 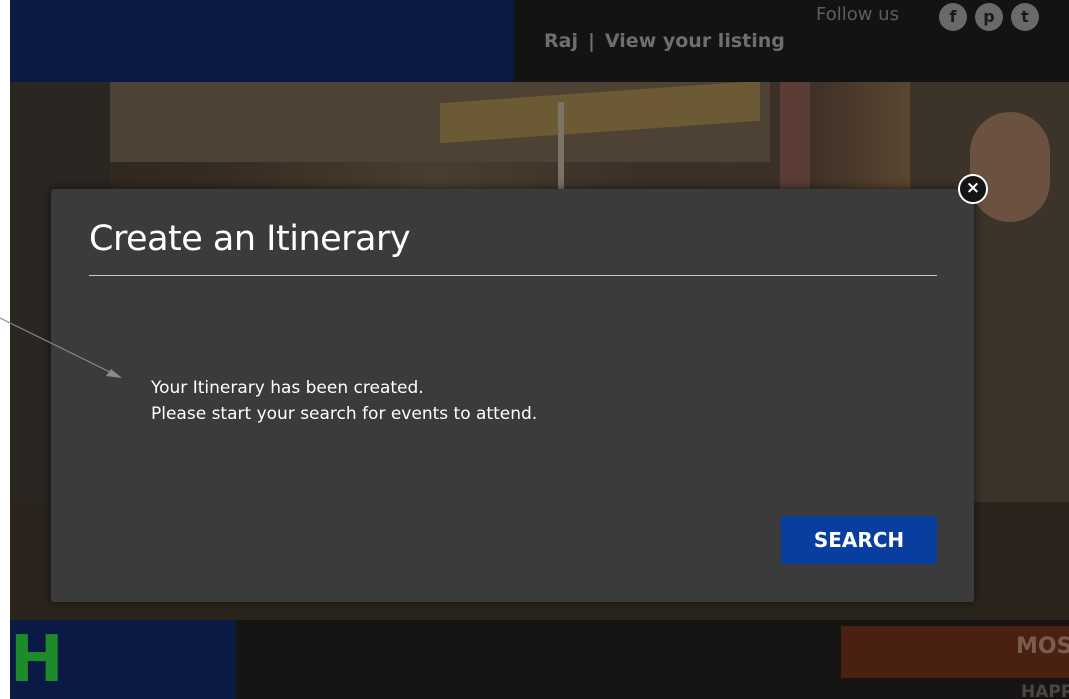 I want to click on bottom-logo-letter: H, so click(x=37, y=660).